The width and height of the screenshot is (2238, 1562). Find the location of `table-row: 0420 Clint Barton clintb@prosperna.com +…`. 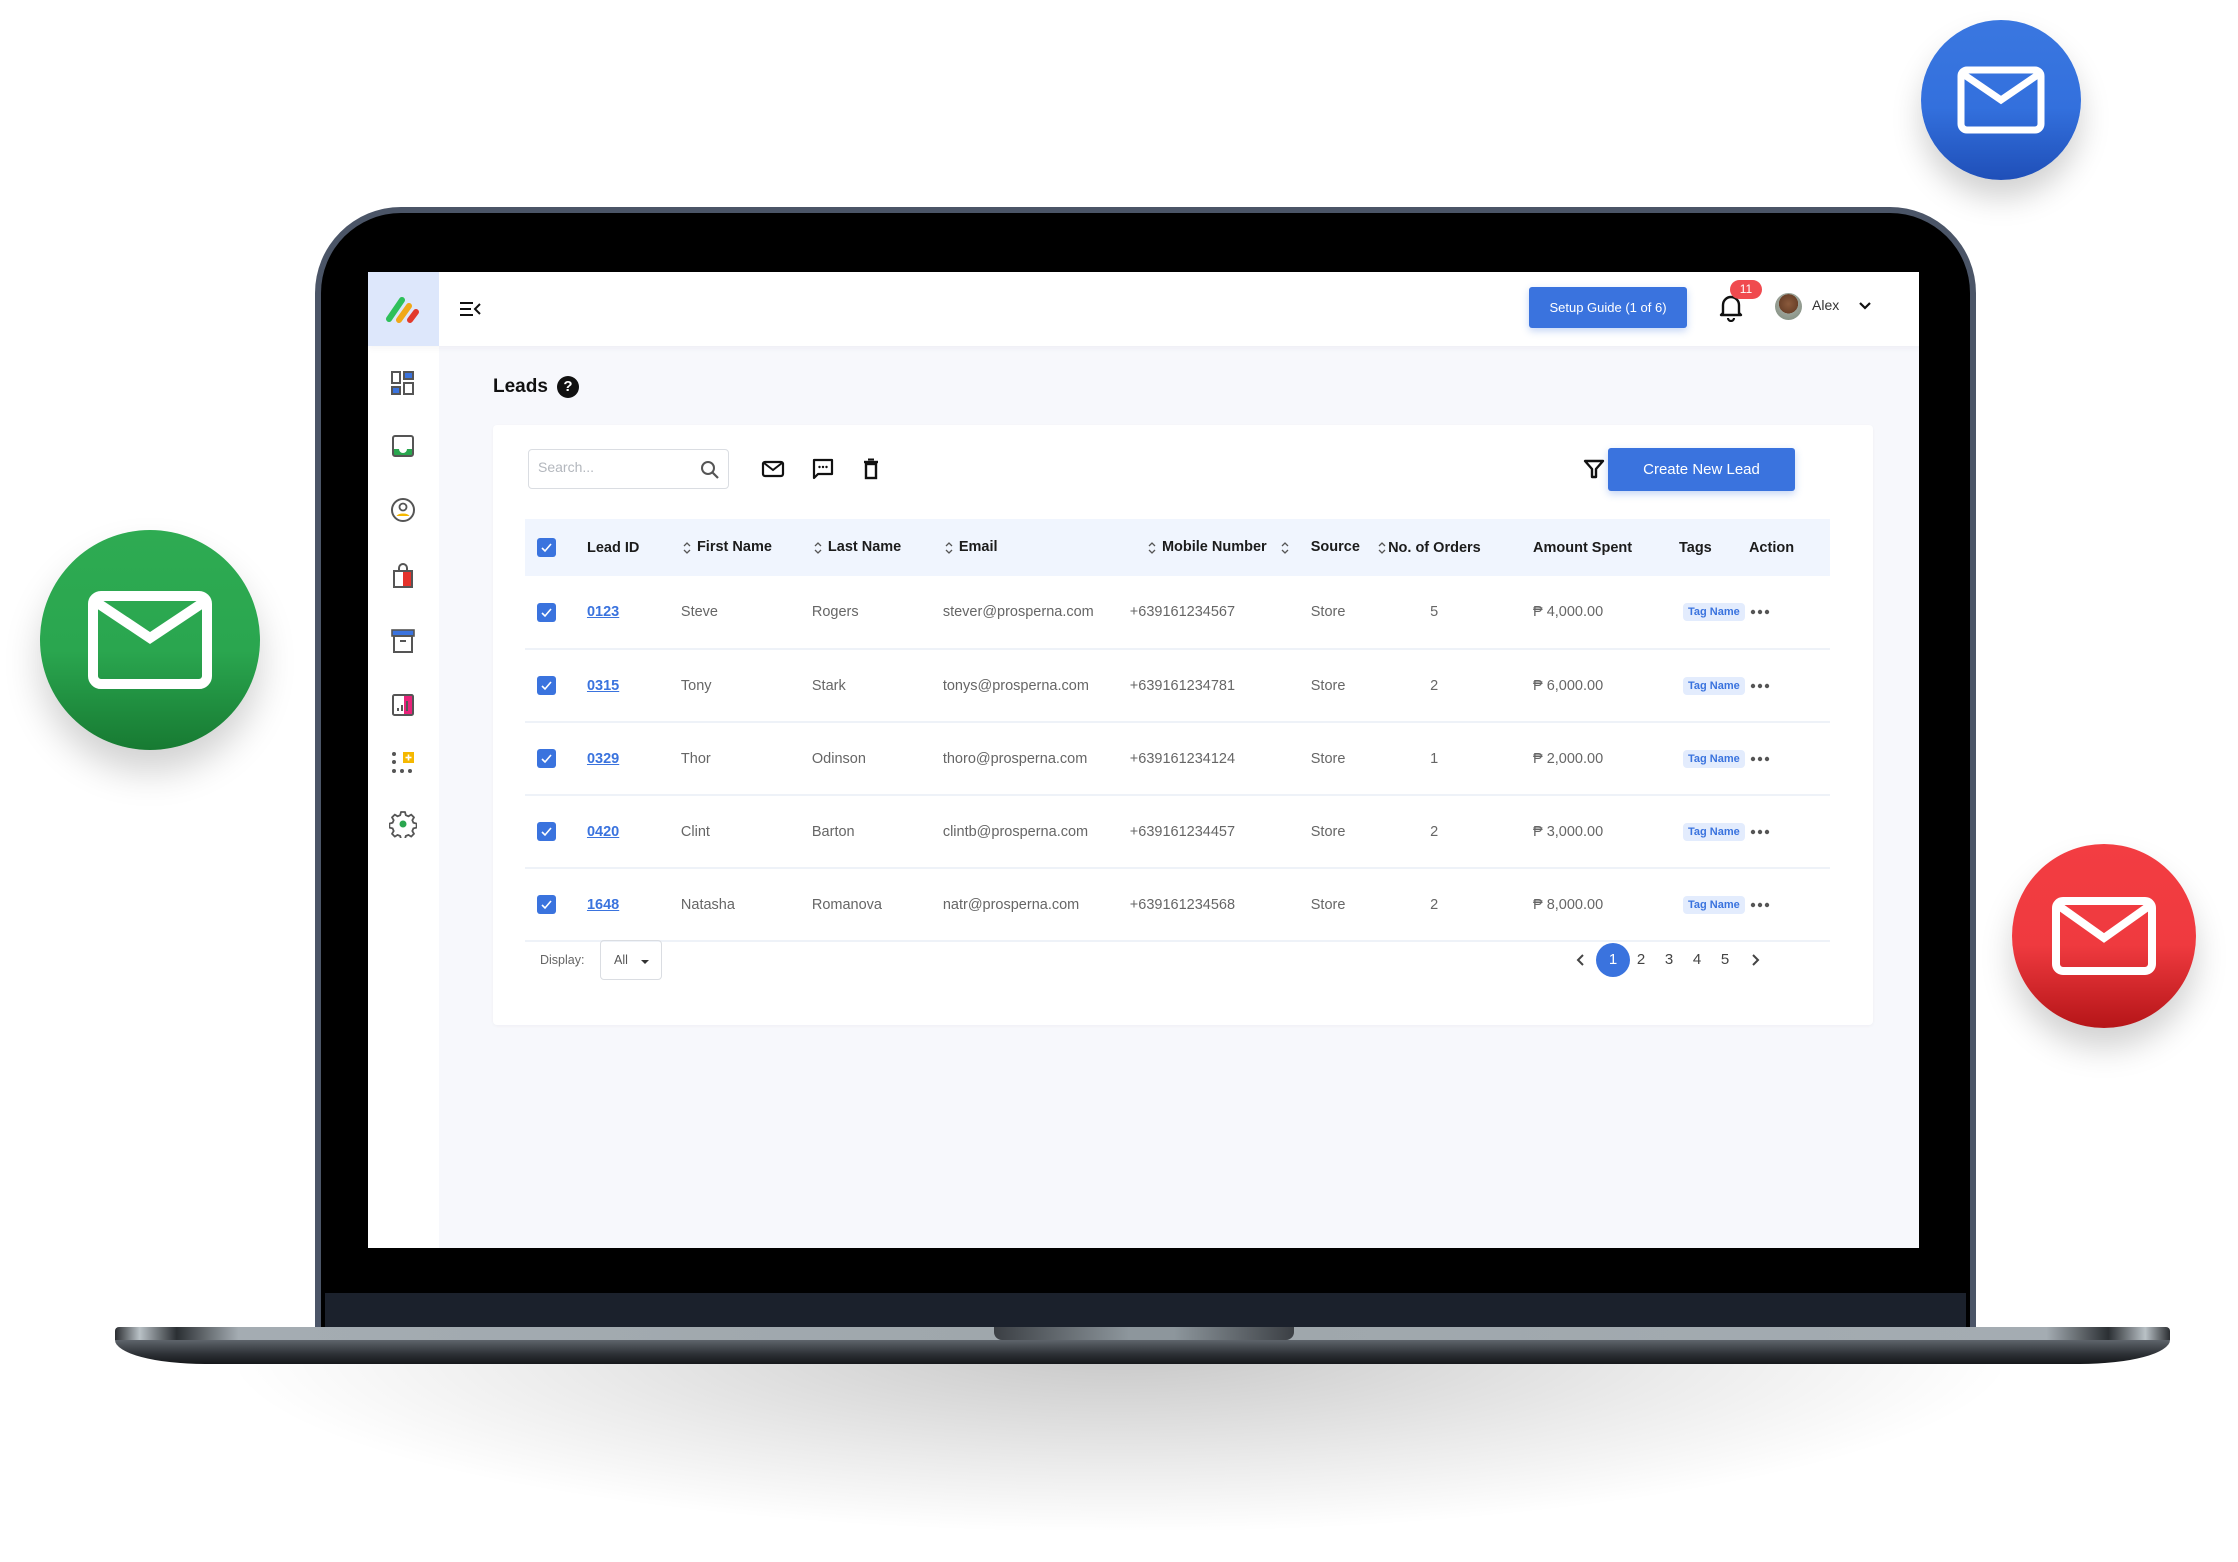

table-row: 0420 Clint Barton clintb@prosperna.com +… is located at coordinates (1177, 831).